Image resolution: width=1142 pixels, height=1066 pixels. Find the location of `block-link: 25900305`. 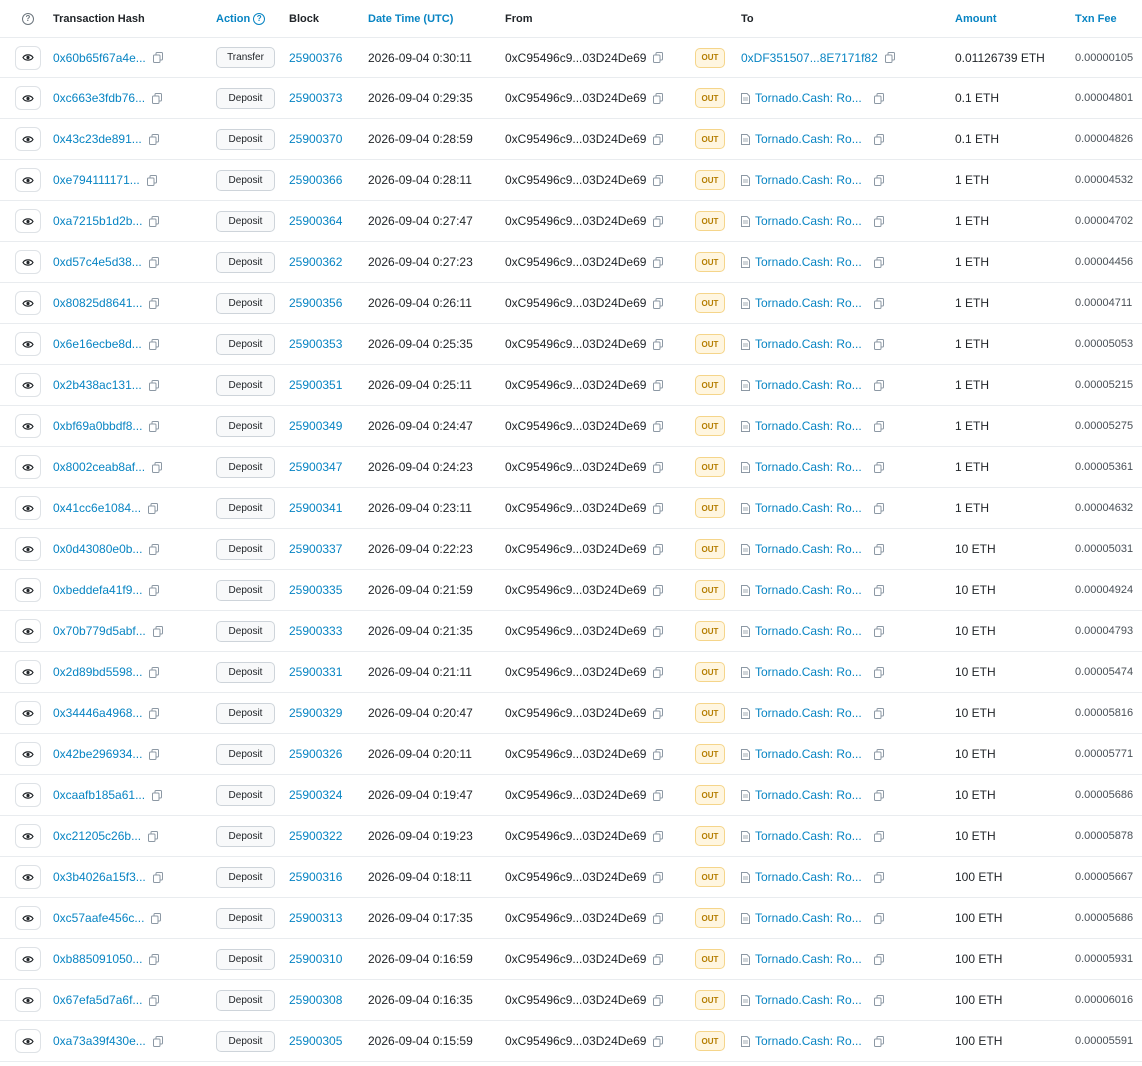

block-link: 25900305 is located at coordinates (315, 1041).